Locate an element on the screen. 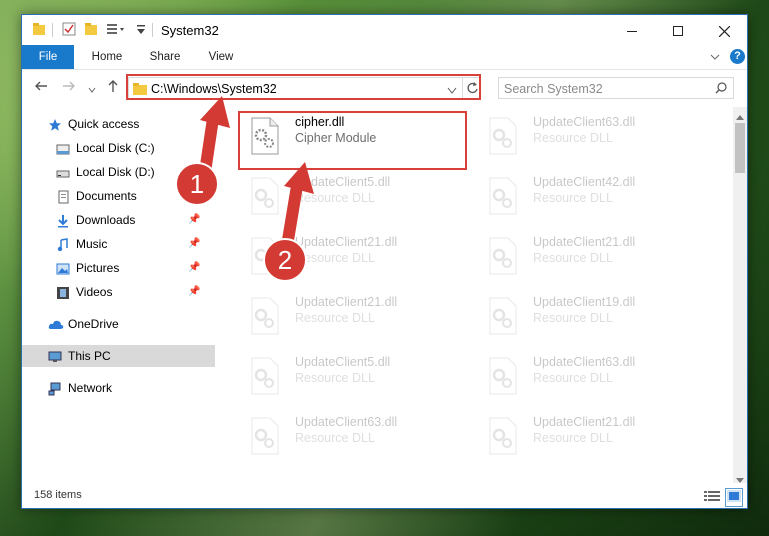  arrow-2-head is located at coordinates (299, 178).